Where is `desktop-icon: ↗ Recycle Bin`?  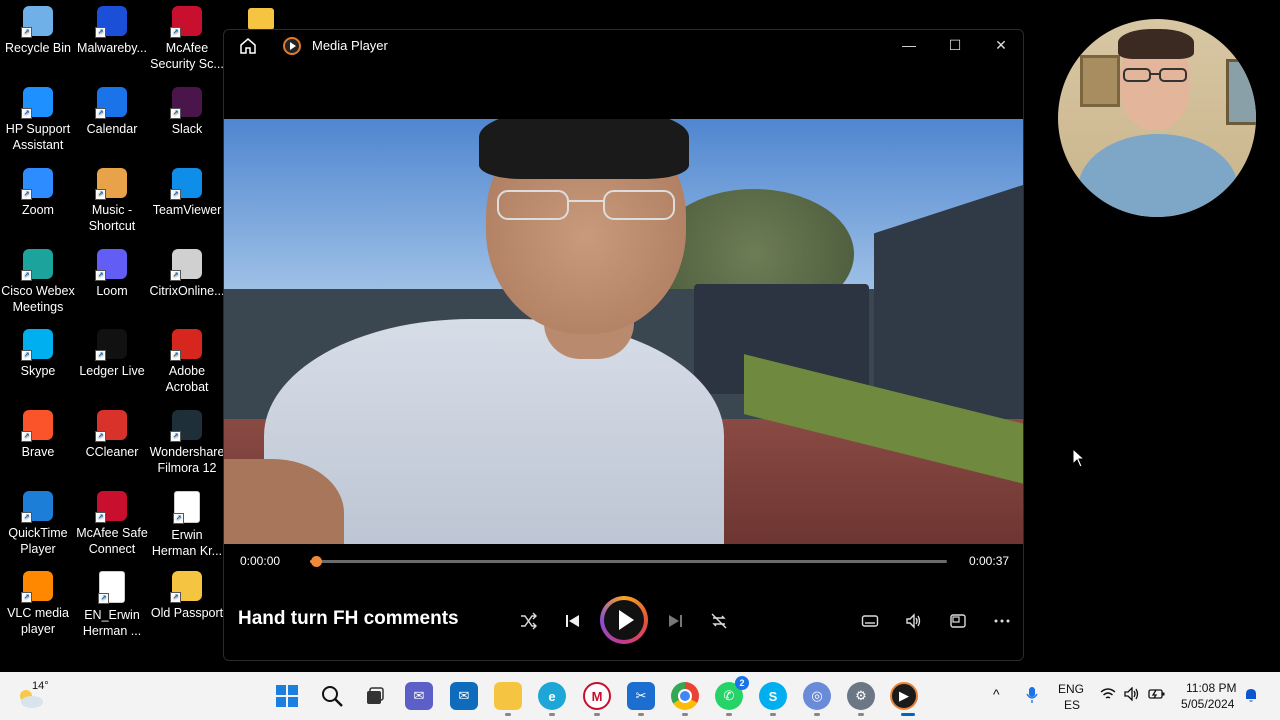 desktop-icon: ↗ Recycle Bin is located at coordinates (38, 29).